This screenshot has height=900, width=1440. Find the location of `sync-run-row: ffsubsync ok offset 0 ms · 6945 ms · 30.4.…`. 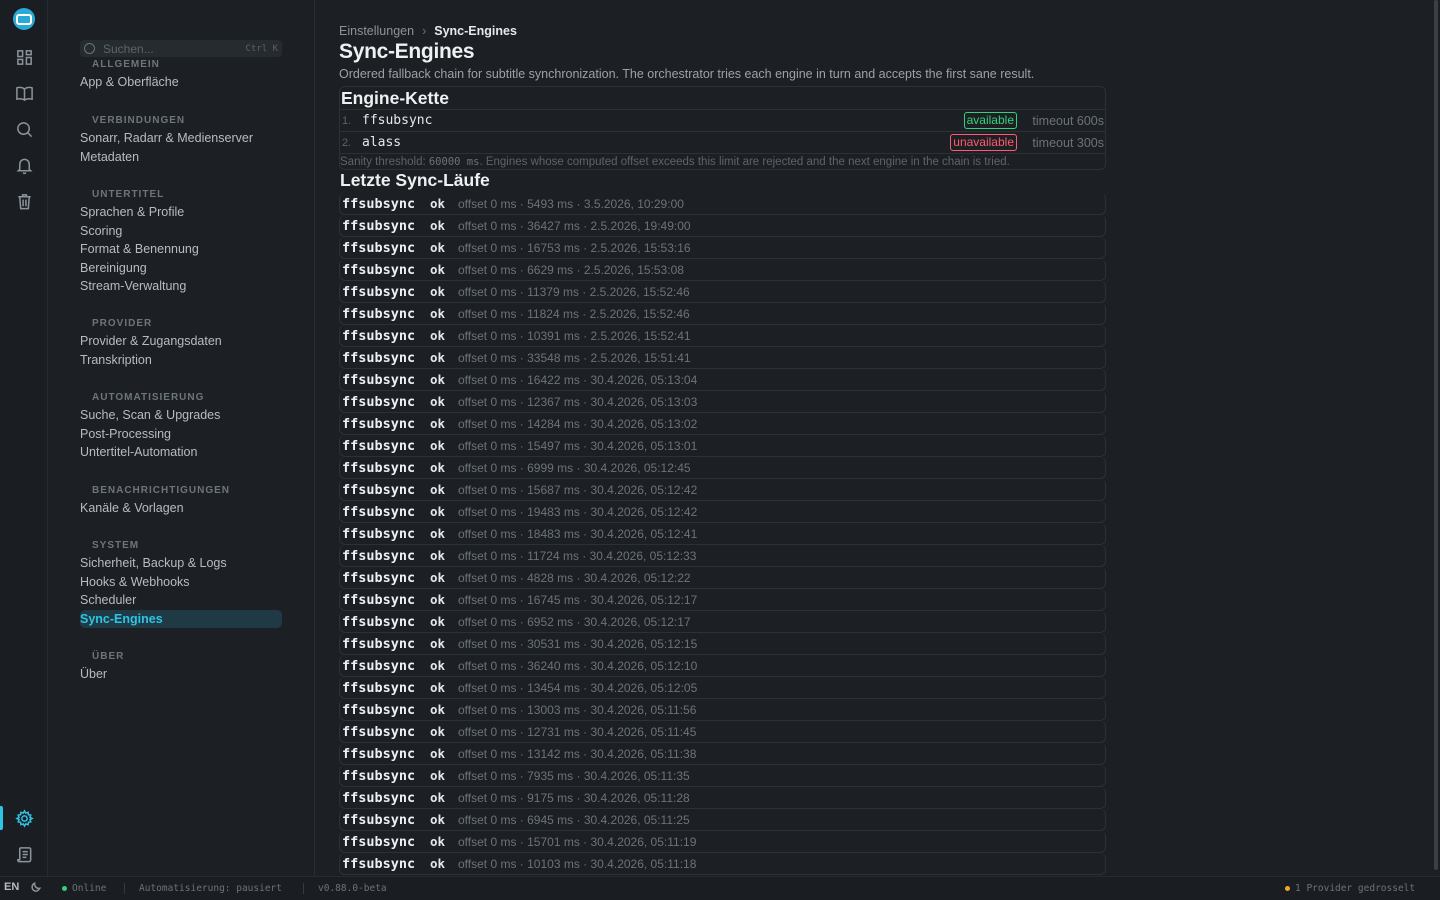

sync-run-row: ffsubsync ok offset 0 ms · 6945 ms · 30.4.… is located at coordinates (722, 820).